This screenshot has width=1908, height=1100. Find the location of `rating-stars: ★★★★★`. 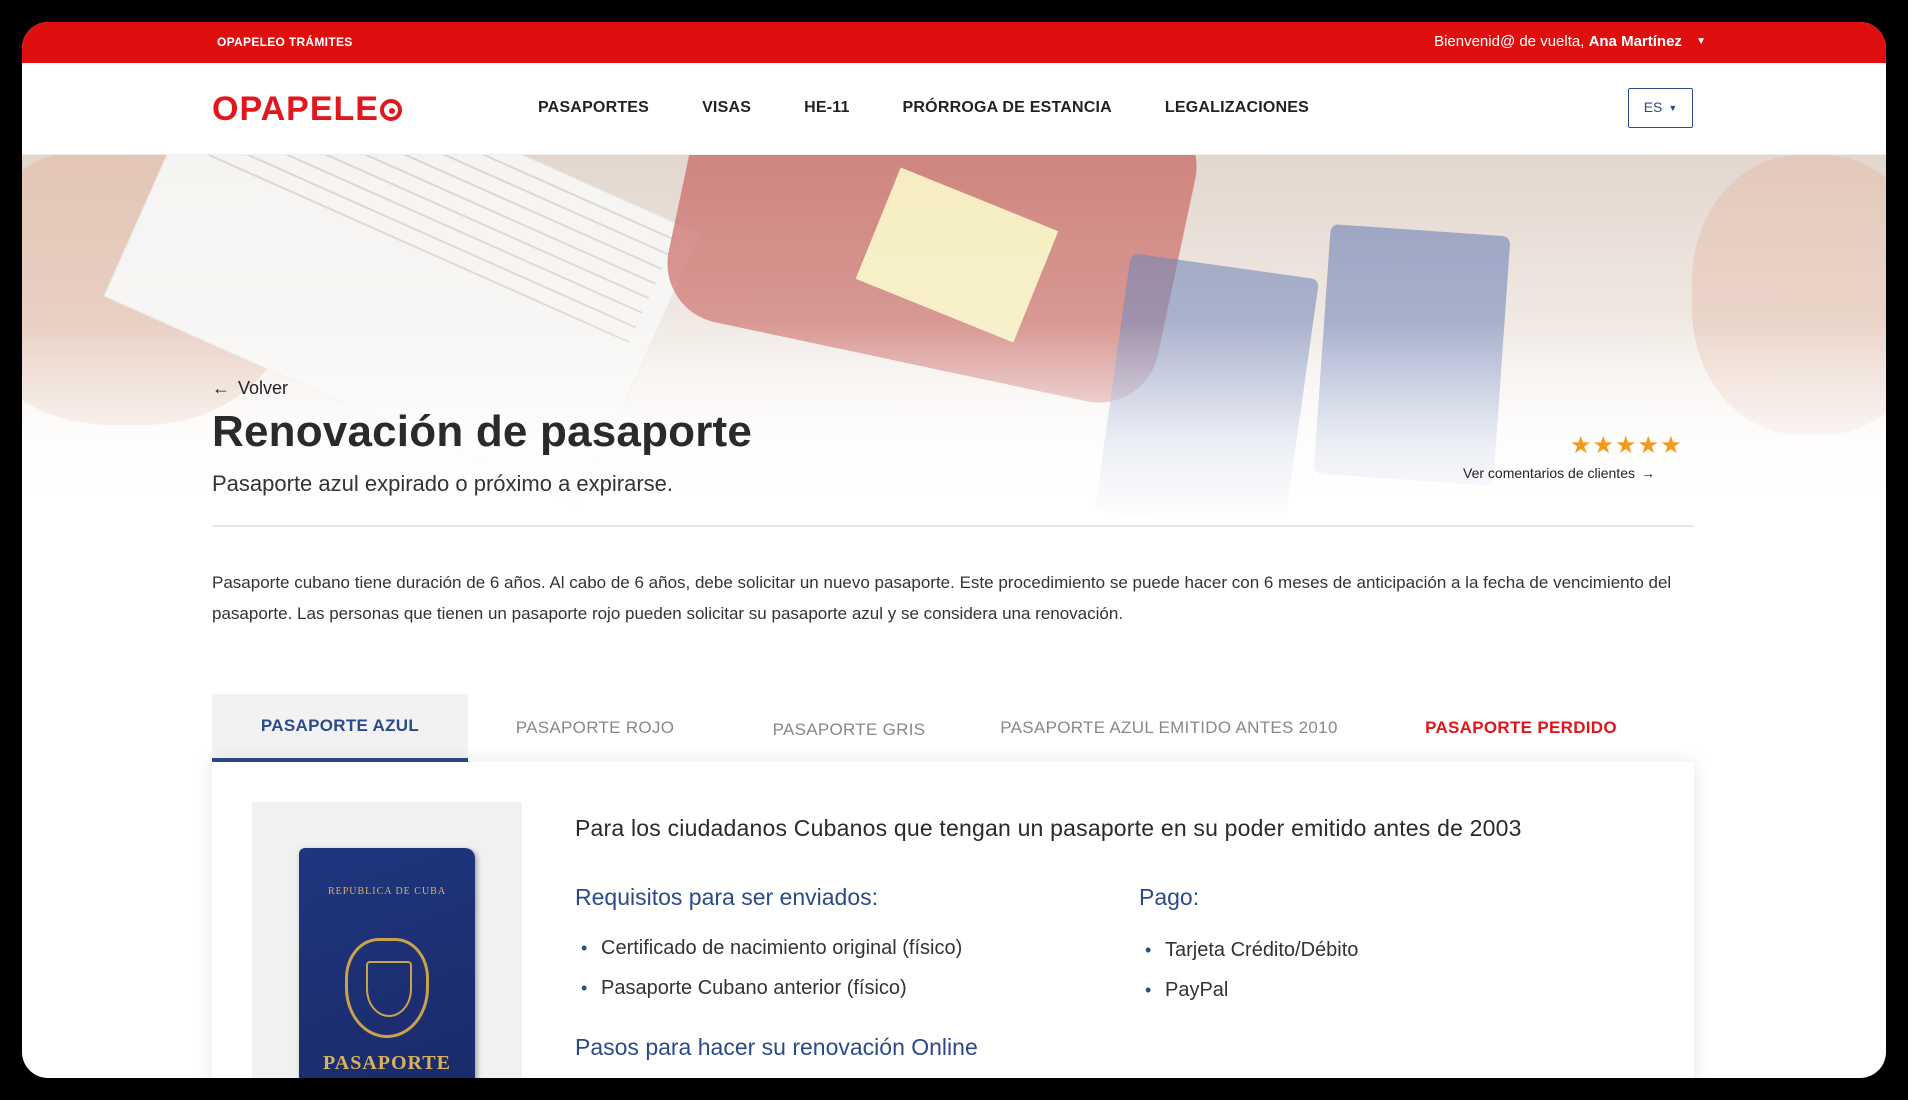

rating-stars: ★★★★★ is located at coordinates (1626, 445).